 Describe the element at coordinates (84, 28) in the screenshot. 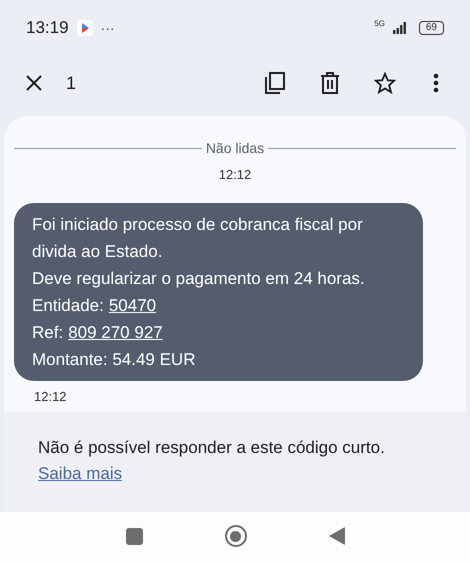

I see `play-store-icon` at that location.